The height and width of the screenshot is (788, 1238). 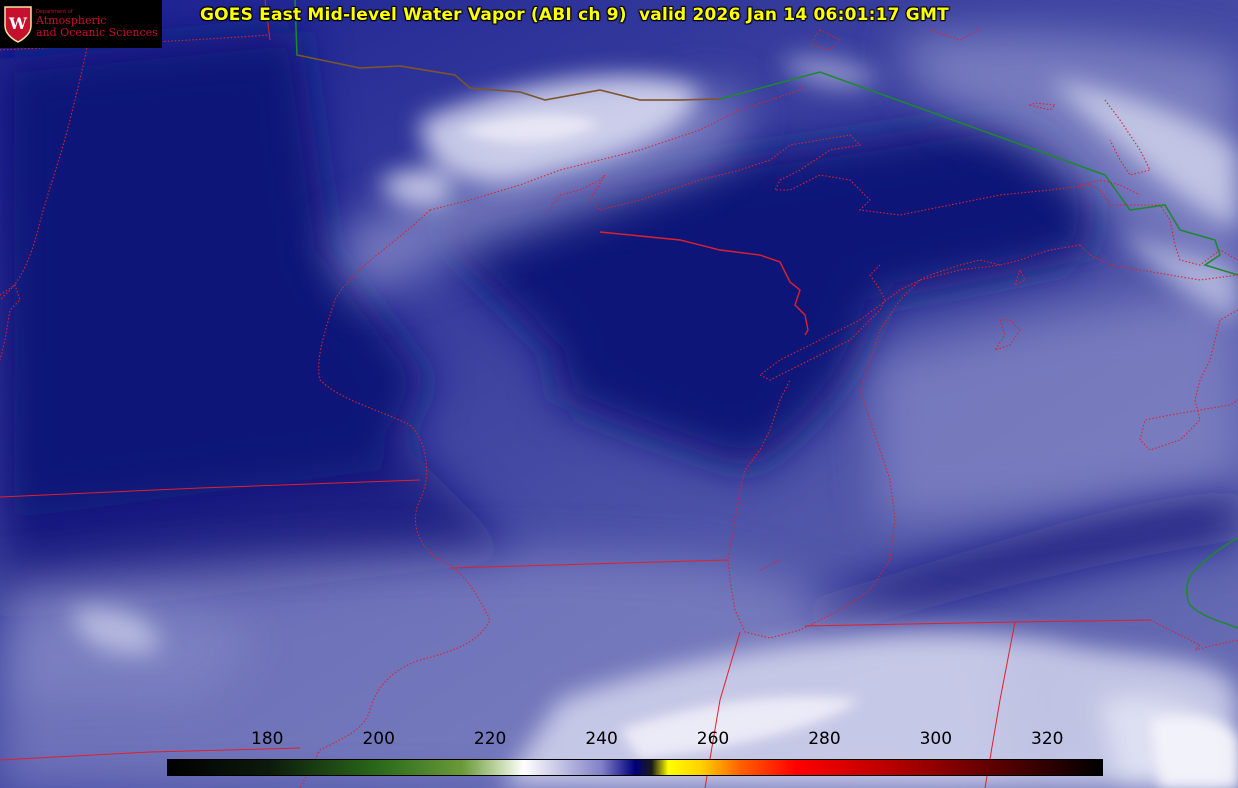 I want to click on temperature-colorbar, so click(x=635, y=767).